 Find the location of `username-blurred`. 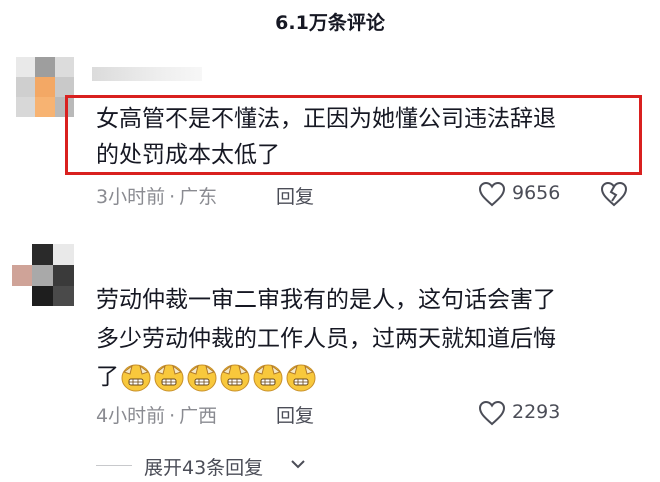

username-blurred is located at coordinates (147, 74).